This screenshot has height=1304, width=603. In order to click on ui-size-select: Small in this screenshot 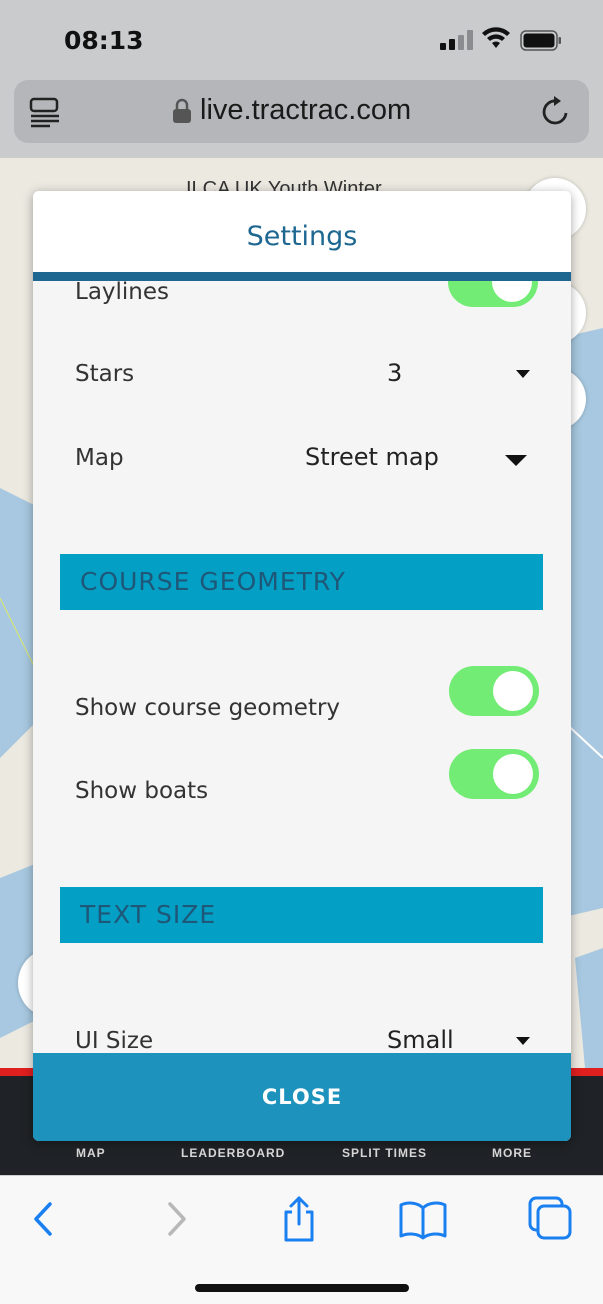, I will do `click(420, 1040)`.